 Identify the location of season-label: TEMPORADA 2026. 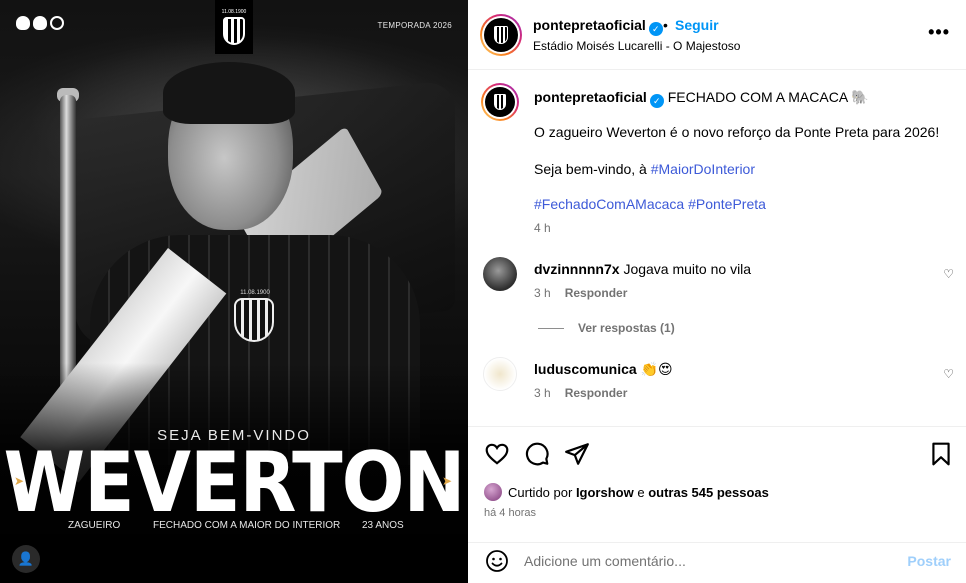
(414, 25).